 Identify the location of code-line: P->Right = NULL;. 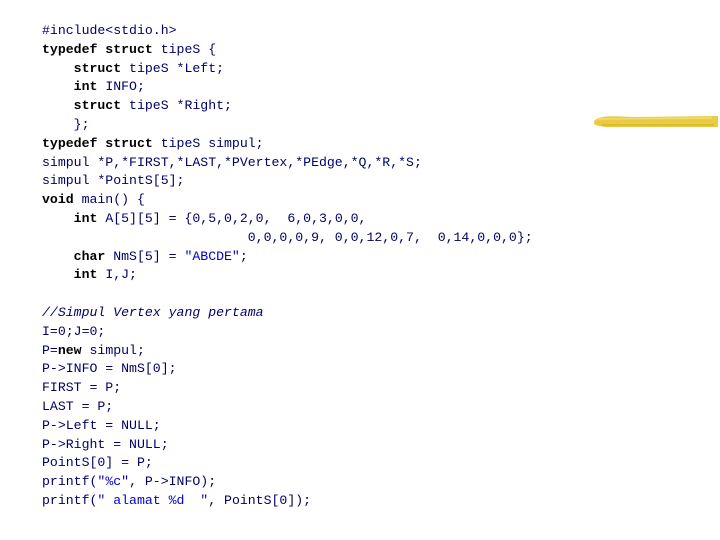
(287, 445).